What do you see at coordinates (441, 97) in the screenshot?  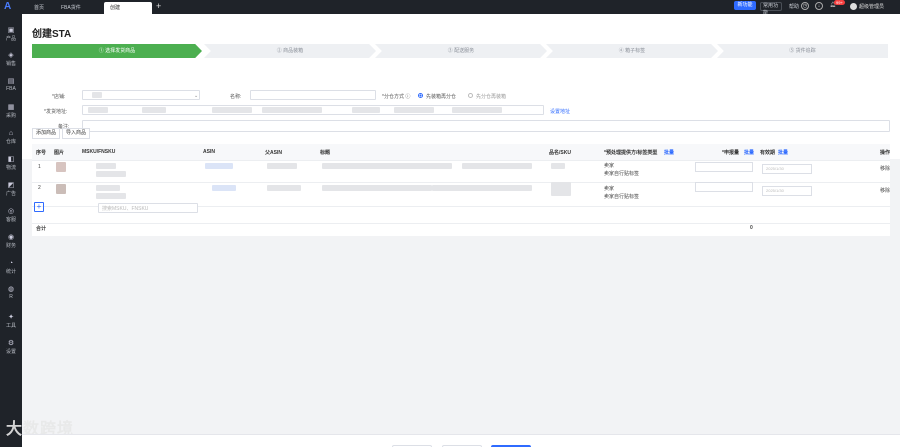 I see `radio-pack-first-label: 先装箱再分仓` at bounding box center [441, 97].